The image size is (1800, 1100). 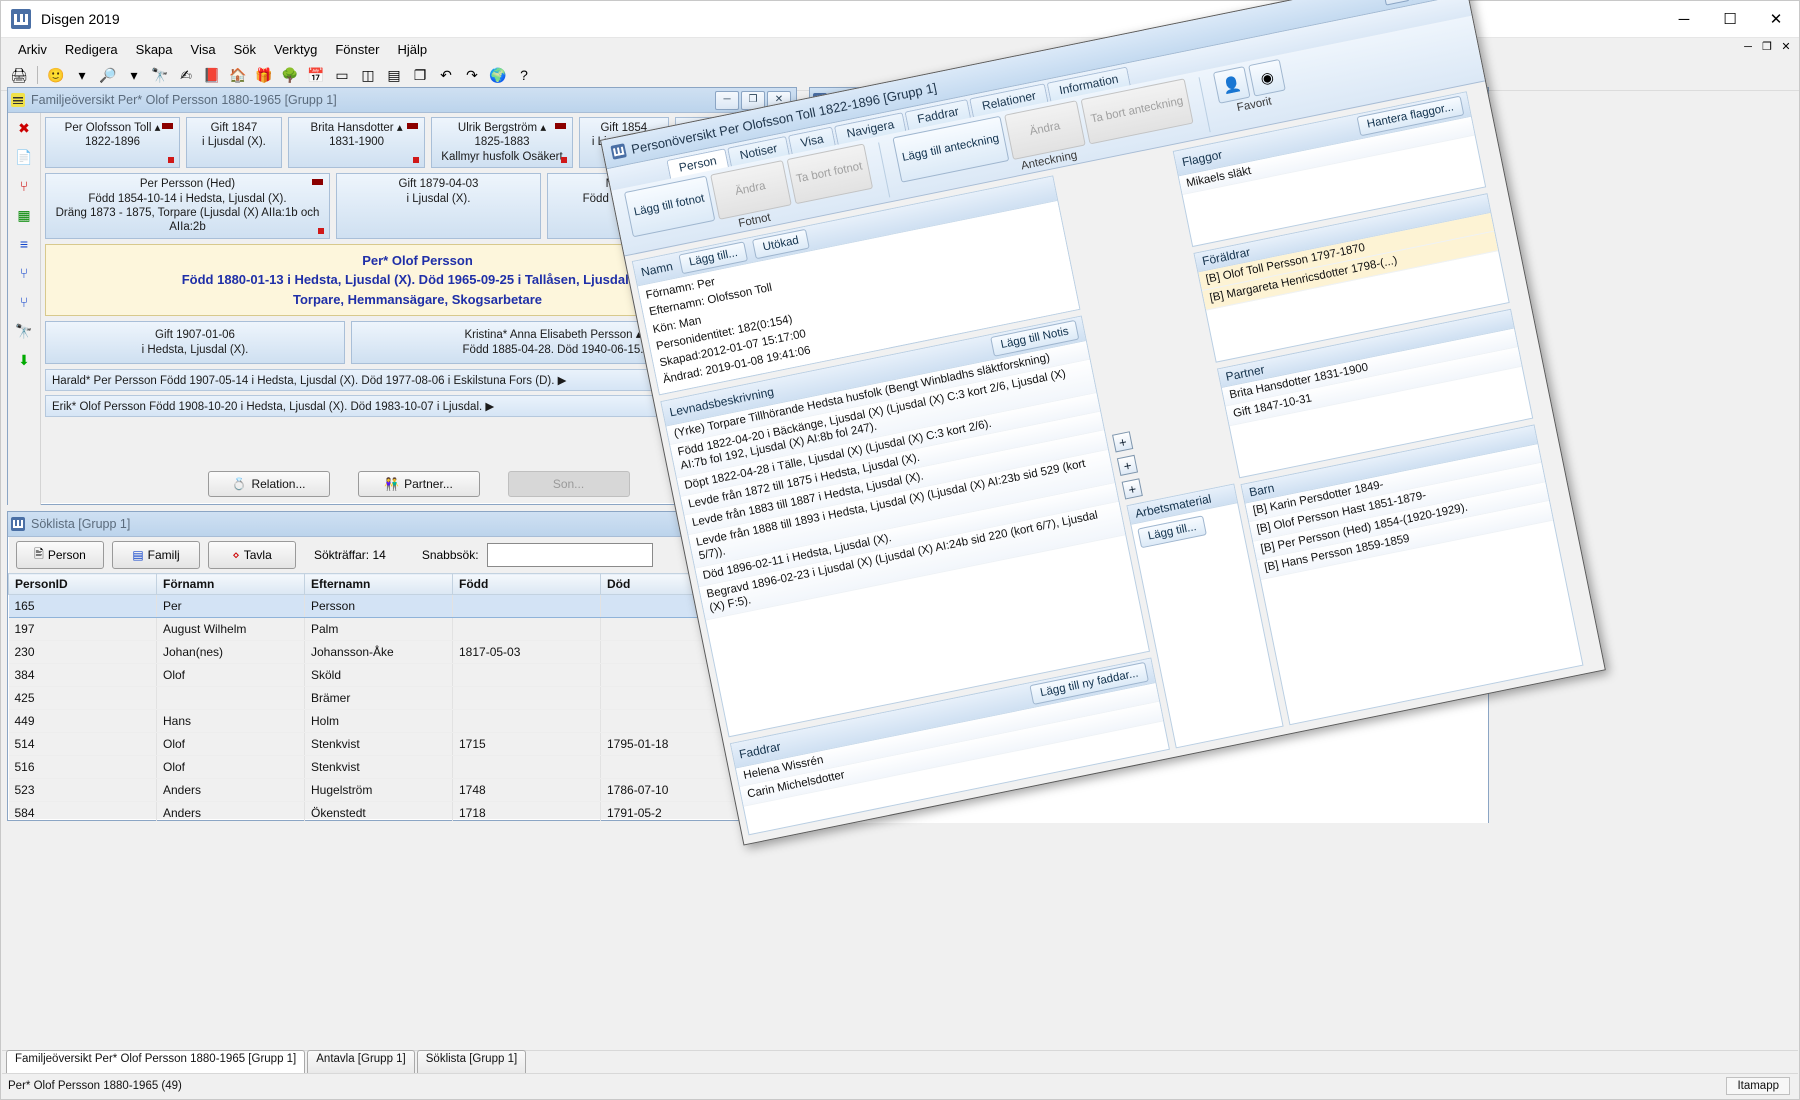 I want to click on columns-icon: ≡, so click(x=24, y=244).